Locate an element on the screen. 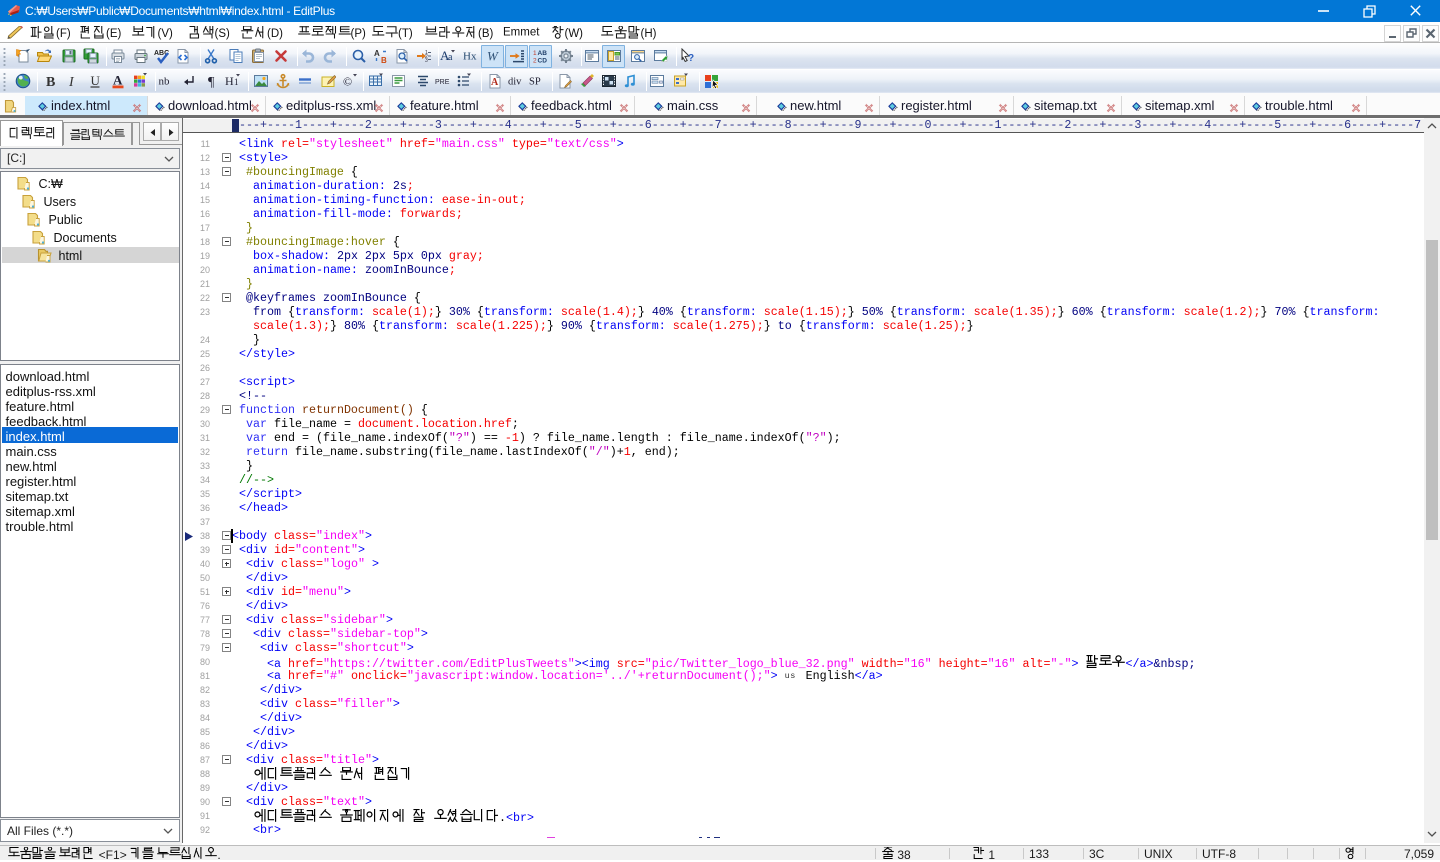 The height and width of the screenshot is (862, 1440). svg-text: nb is located at coordinates (165, 82).